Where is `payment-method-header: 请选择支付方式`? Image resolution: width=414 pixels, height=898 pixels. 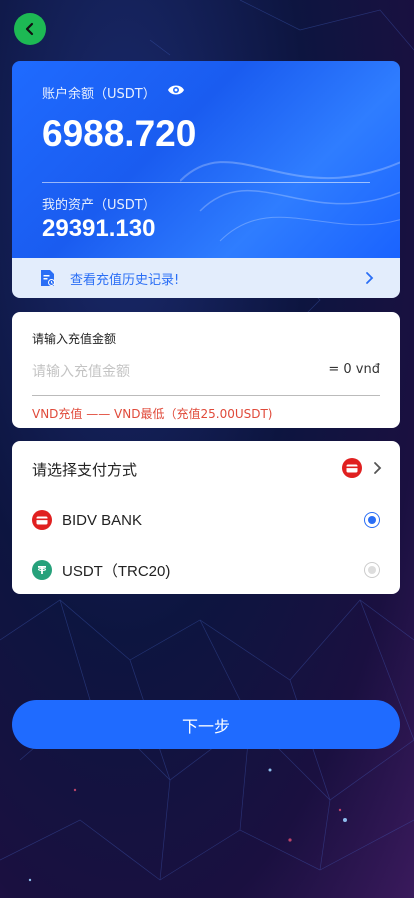 payment-method-header: 请选择支付方式 is located at coordinates (85, 470).